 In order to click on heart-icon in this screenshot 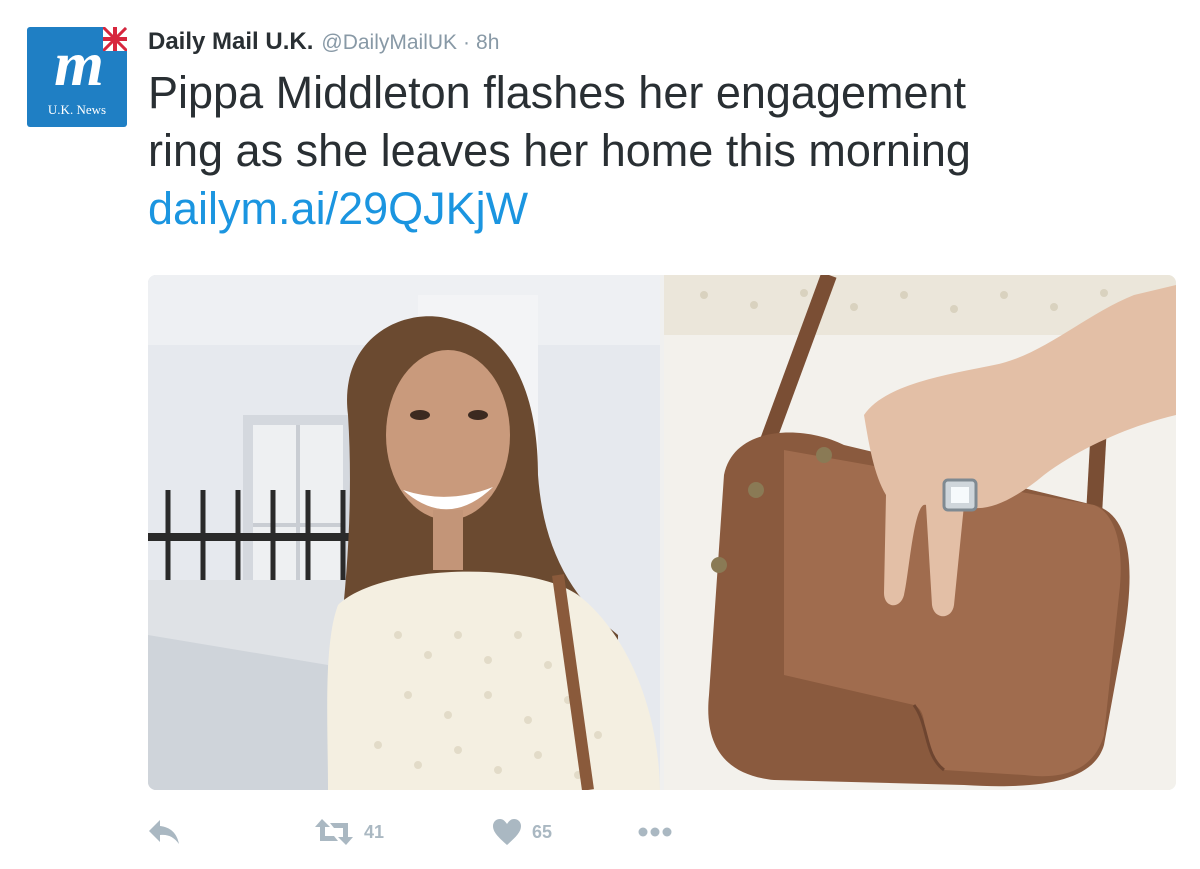, I will do `click(507, 832)`.